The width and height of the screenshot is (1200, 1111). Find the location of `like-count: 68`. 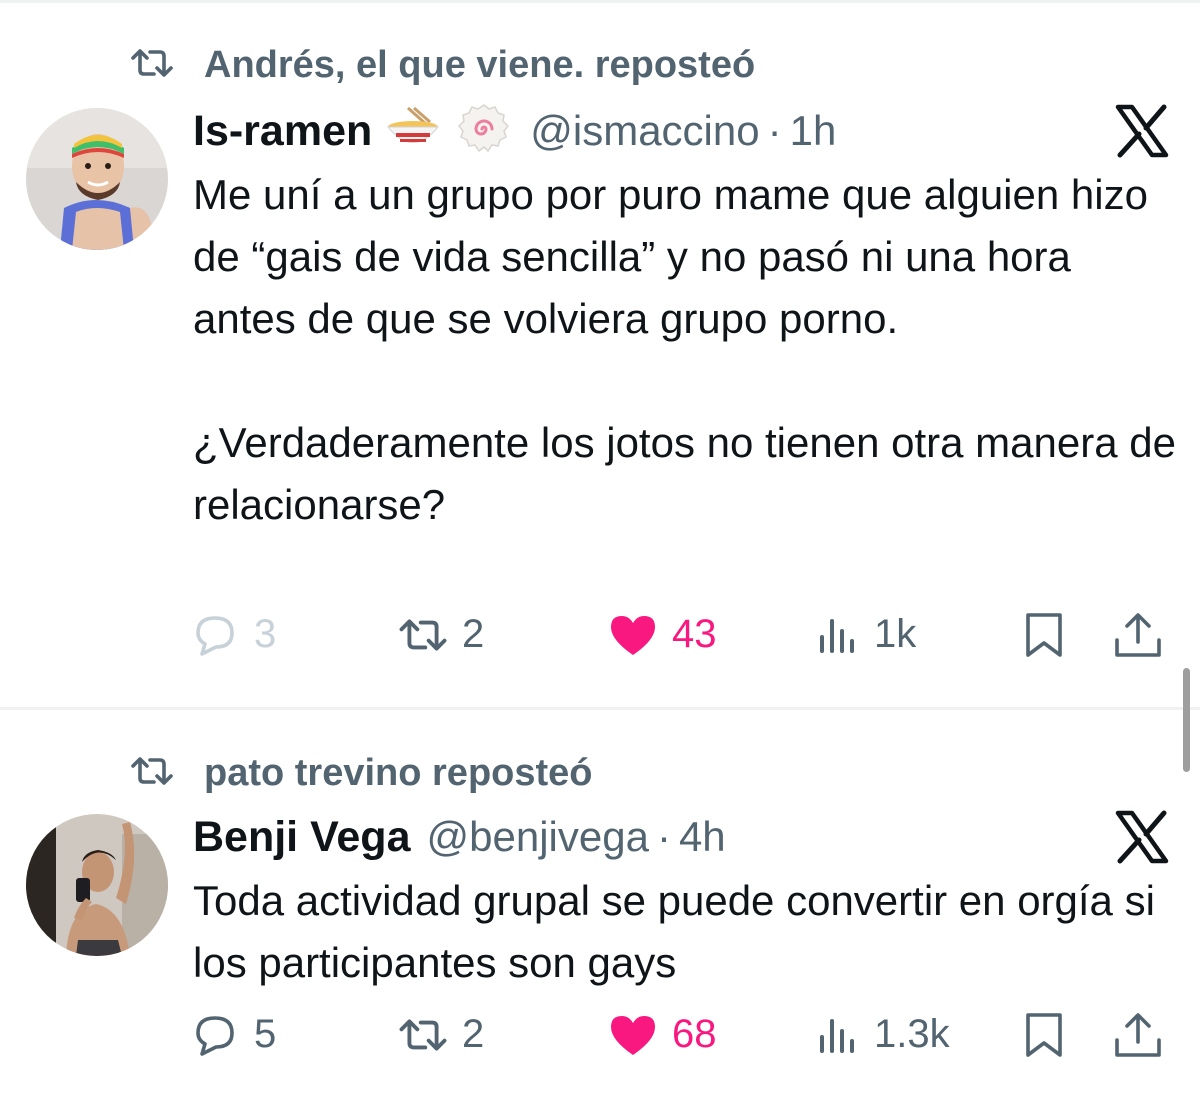

like-count: 68 is located at coordinates (694, 1034).